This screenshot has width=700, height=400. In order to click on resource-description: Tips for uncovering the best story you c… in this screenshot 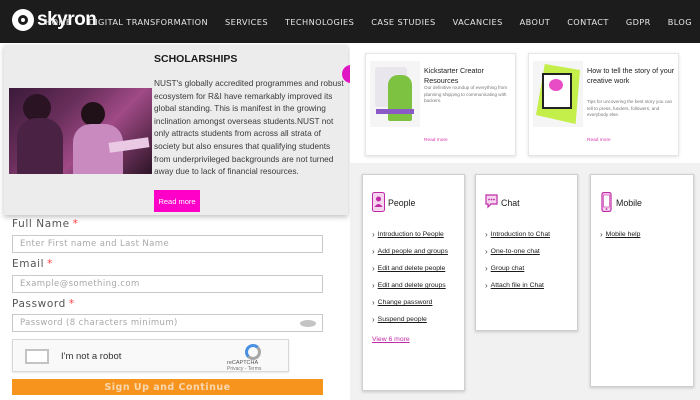, I will do `click(630, 108)`.